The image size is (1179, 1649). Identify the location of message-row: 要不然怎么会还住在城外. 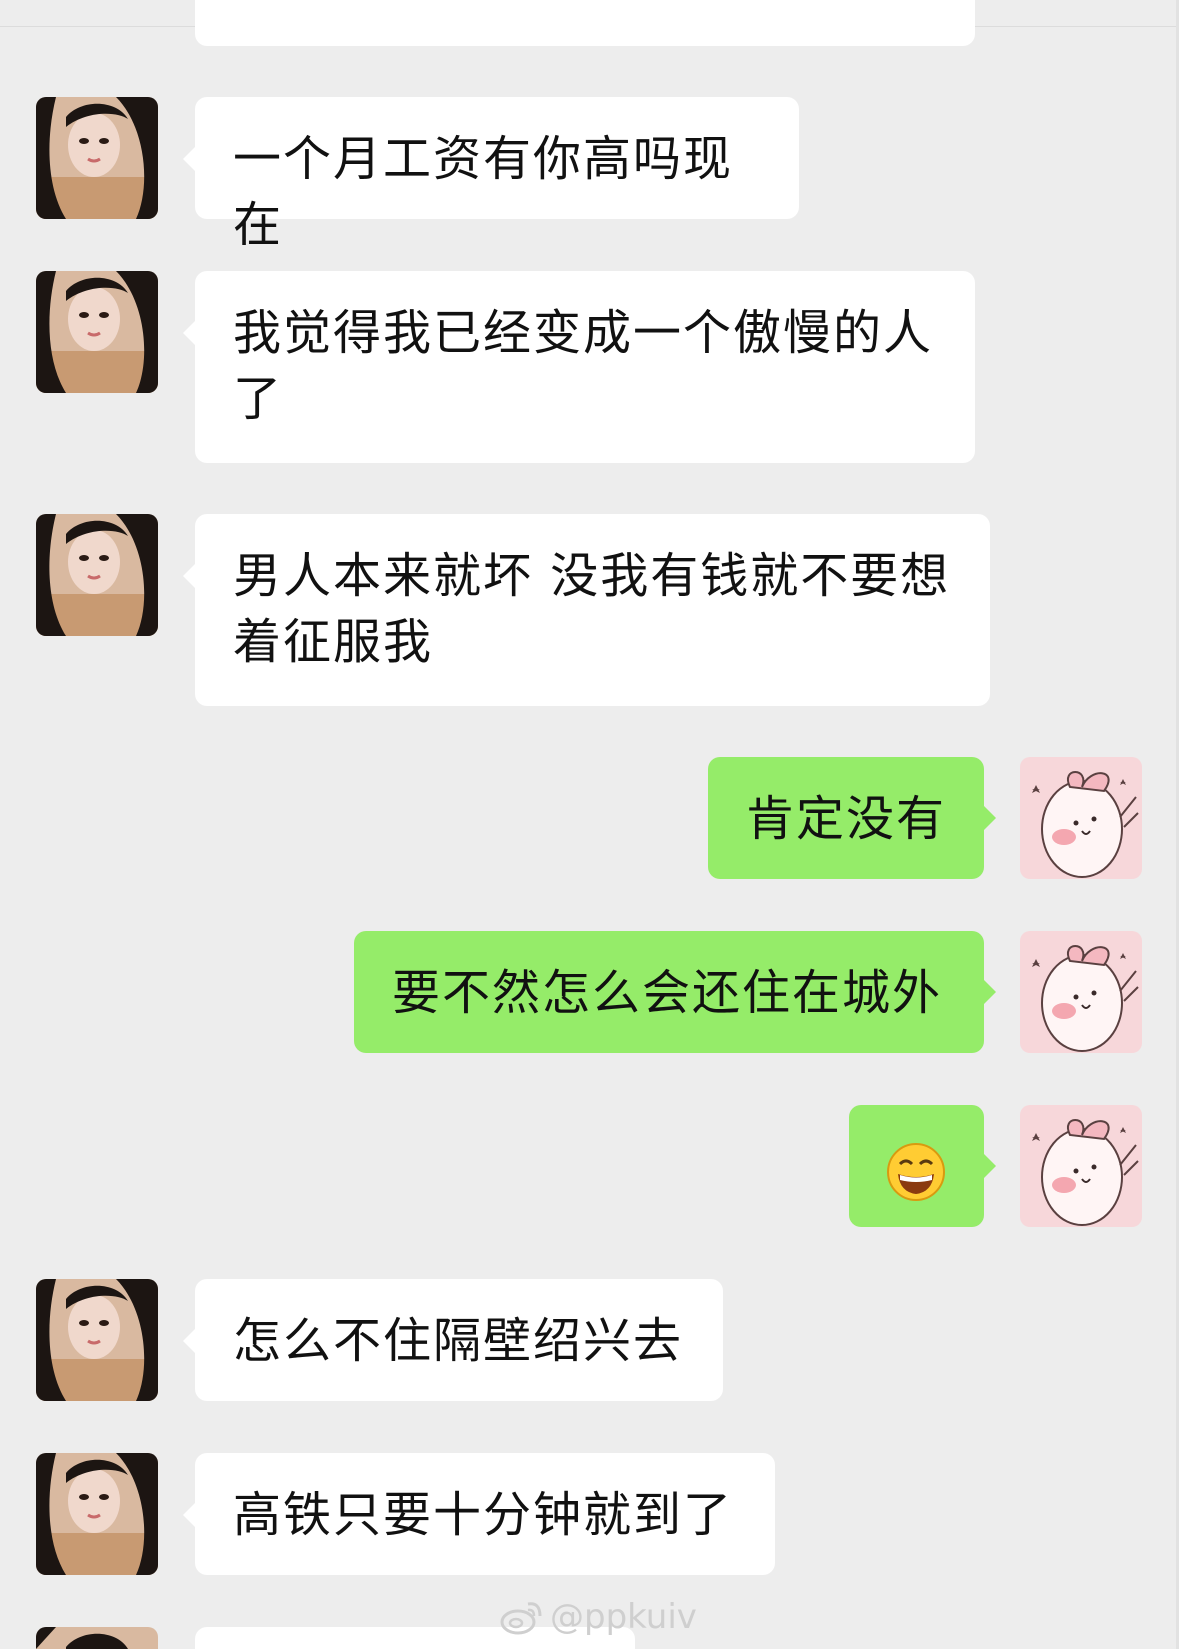
(589, 992).